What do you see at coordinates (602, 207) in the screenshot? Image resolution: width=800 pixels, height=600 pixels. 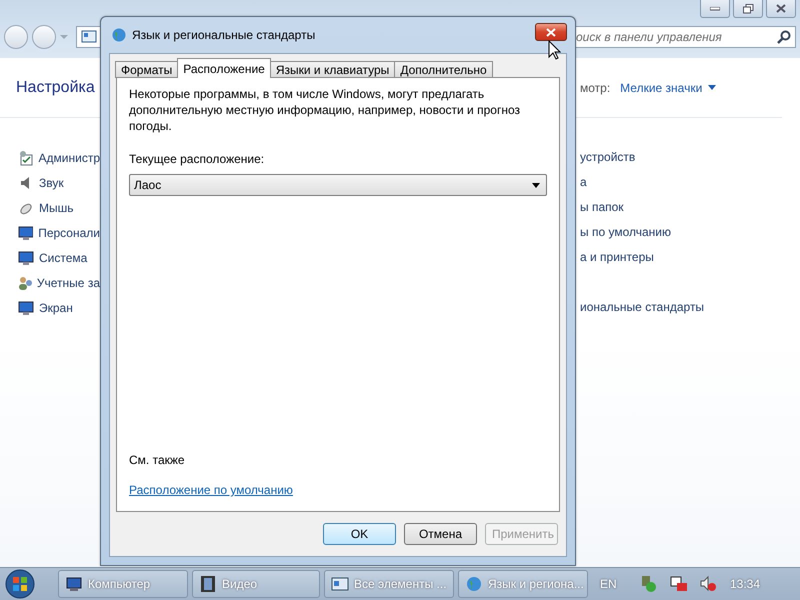 I see `panel-item-link: ы папок` at bounding box center [602, 207].